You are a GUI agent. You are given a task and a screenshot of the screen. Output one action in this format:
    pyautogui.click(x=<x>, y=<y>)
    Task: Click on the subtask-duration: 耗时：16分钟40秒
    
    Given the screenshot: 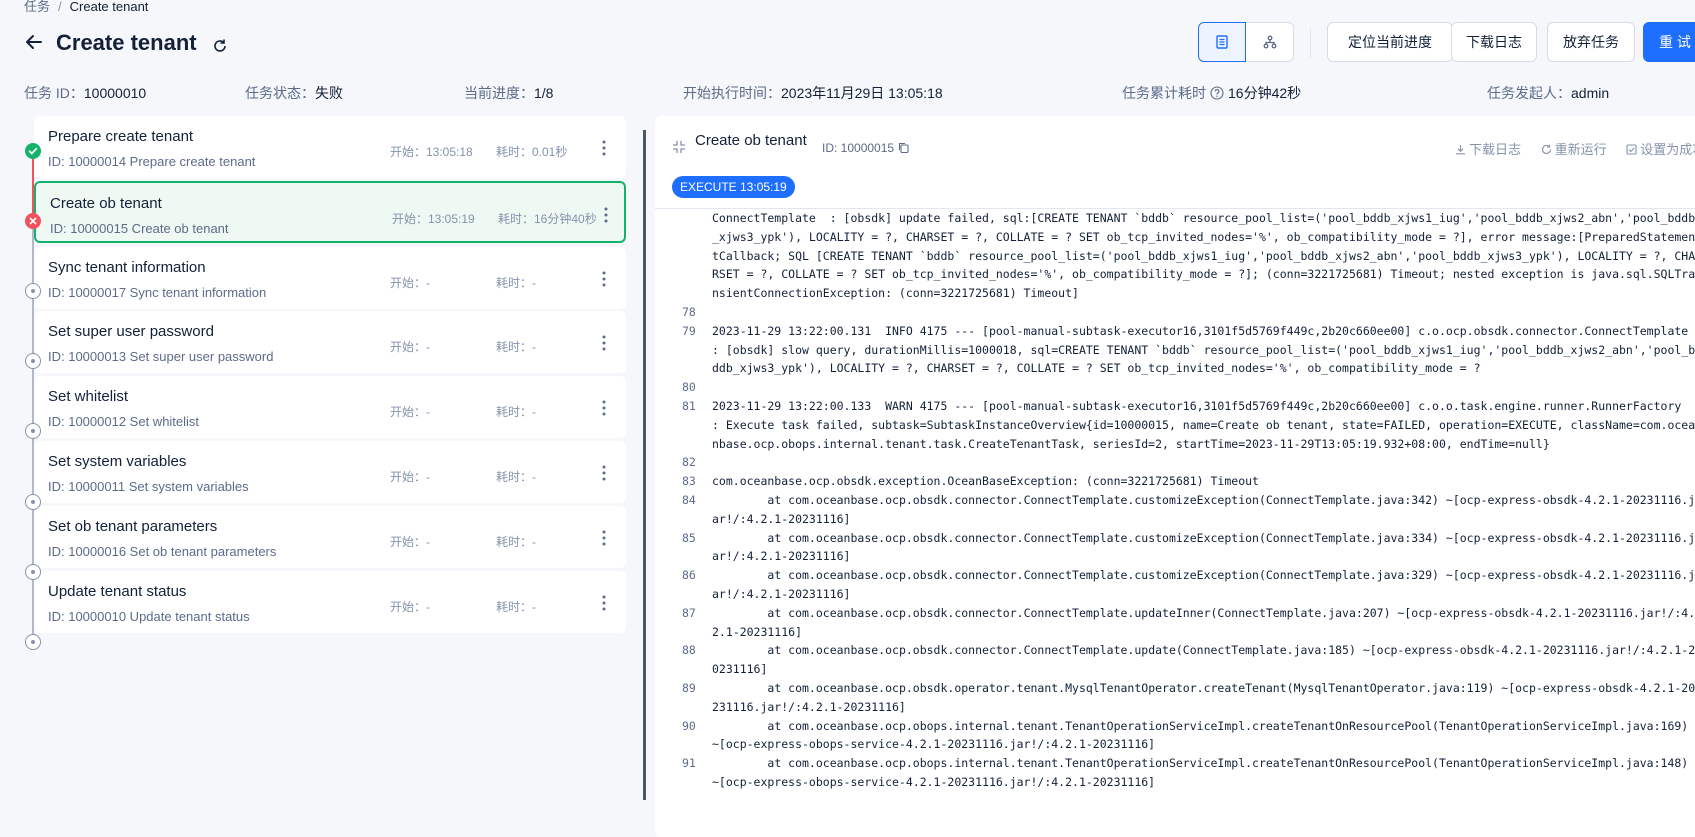 What is the action you would take?
    pyautogui.click(x=547, y=219)
    